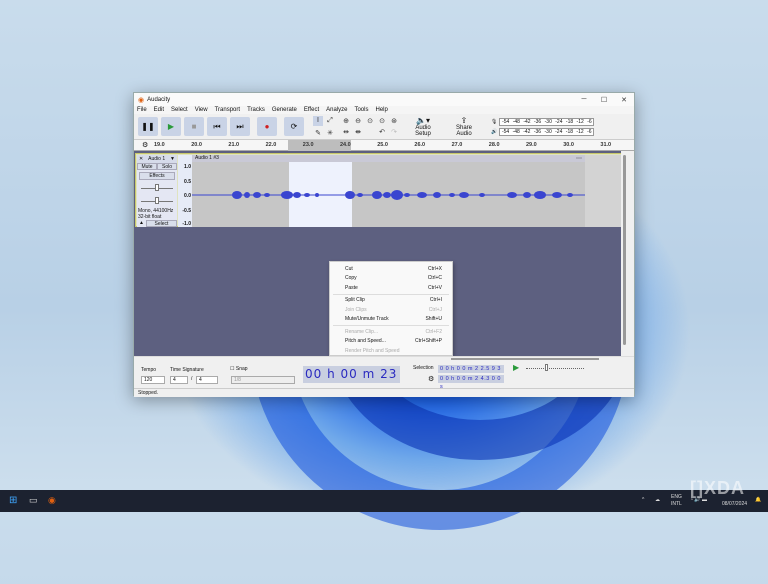 The image size is (768, 584). What do you see at coordinates (141, 159) in the screenshot?
I see `track-close-icon: ✕` at bounding box center [141, 159].